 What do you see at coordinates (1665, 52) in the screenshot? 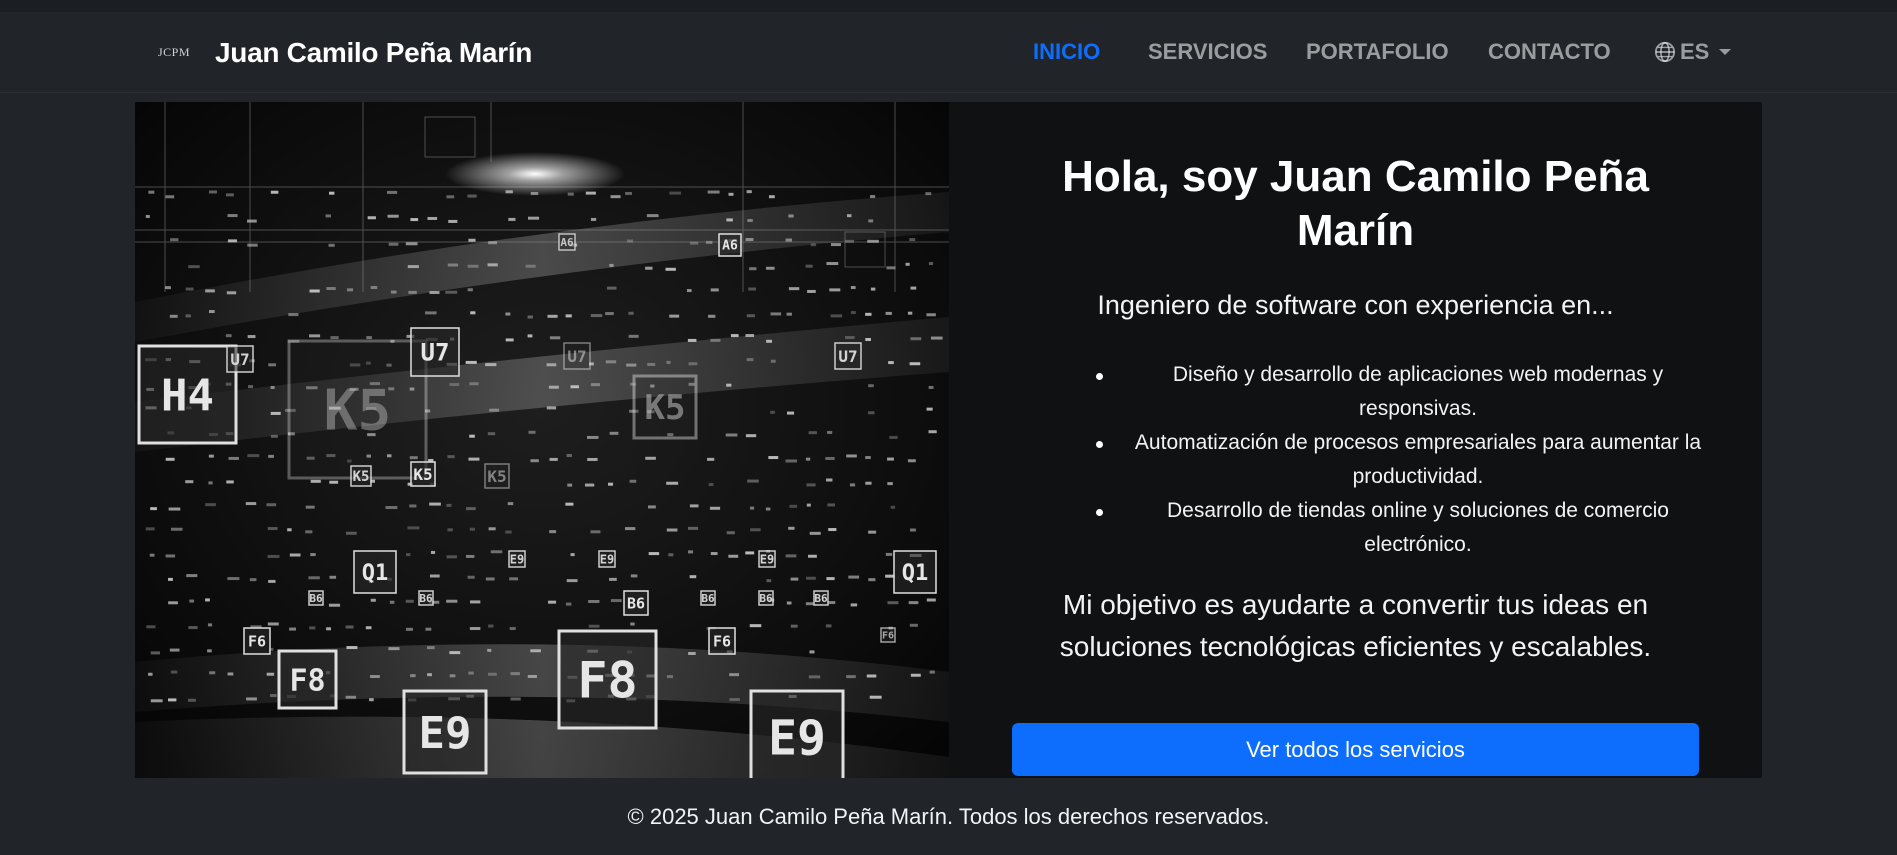
I see `globe-icon` at bounding box center [1665, 52].